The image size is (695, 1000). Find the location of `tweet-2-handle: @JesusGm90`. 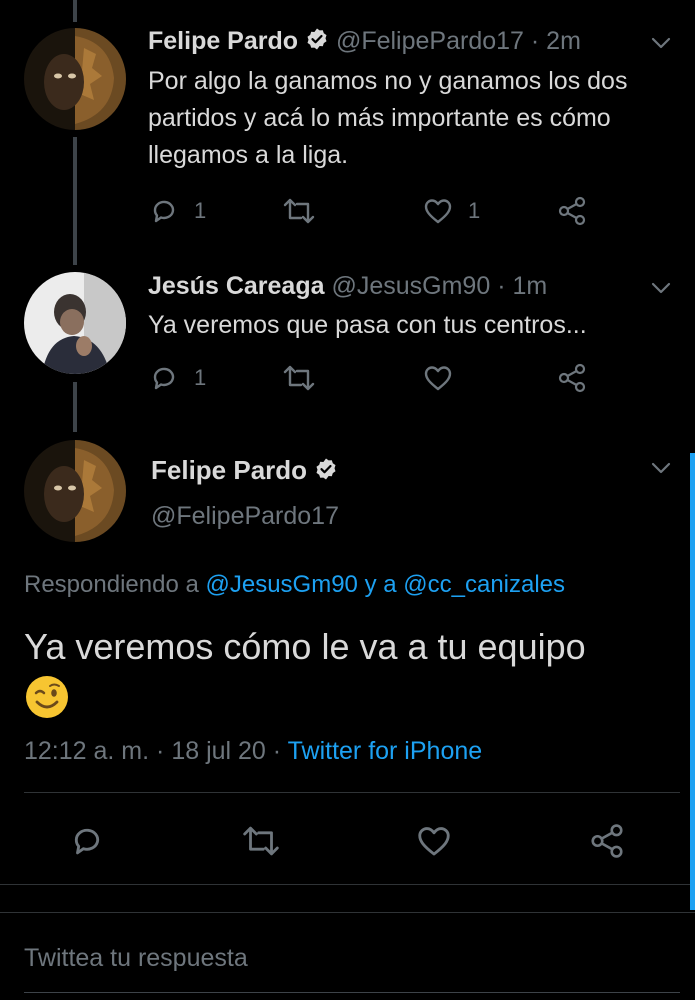

tweet-2-handle: @JesusGm90 is located at coordinates (410, 286).